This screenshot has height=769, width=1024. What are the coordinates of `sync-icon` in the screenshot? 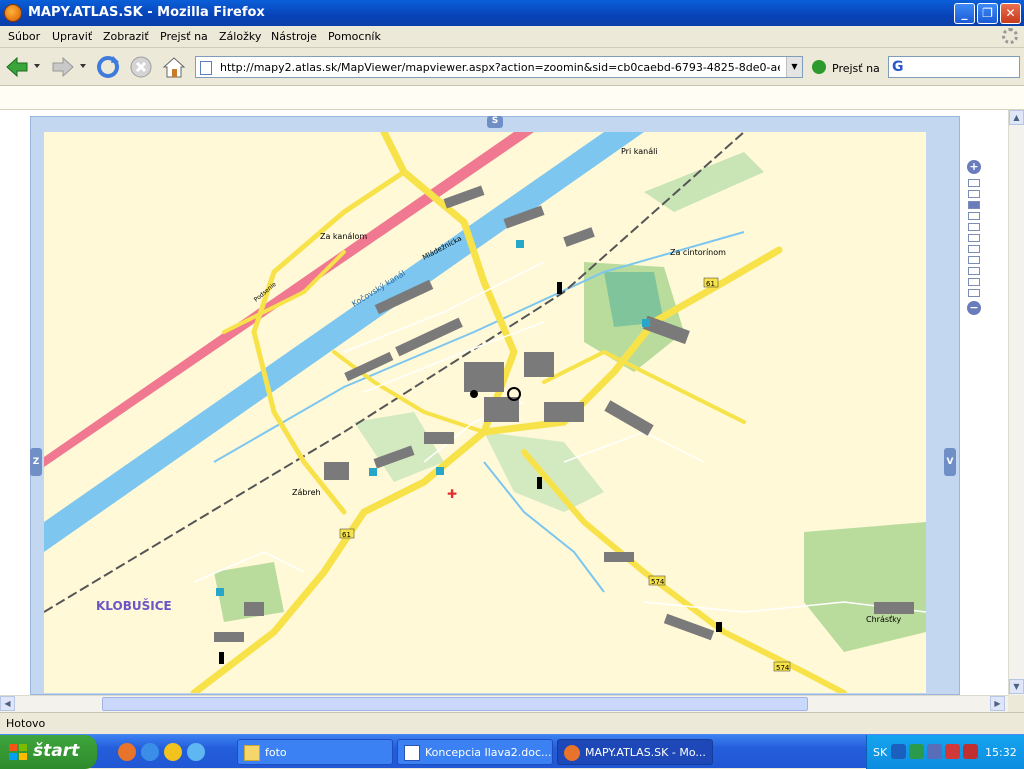 It's located at (916, 751).